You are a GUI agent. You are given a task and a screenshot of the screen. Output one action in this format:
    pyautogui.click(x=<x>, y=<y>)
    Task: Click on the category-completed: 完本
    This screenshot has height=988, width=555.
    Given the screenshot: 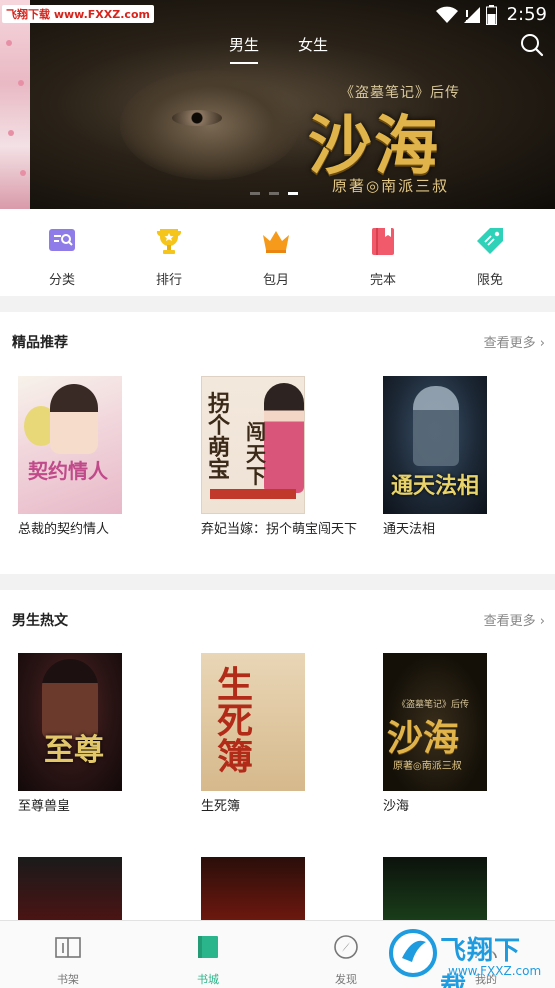 What is the action you would take?
    pyautogui.click(x=383, y=256)
    